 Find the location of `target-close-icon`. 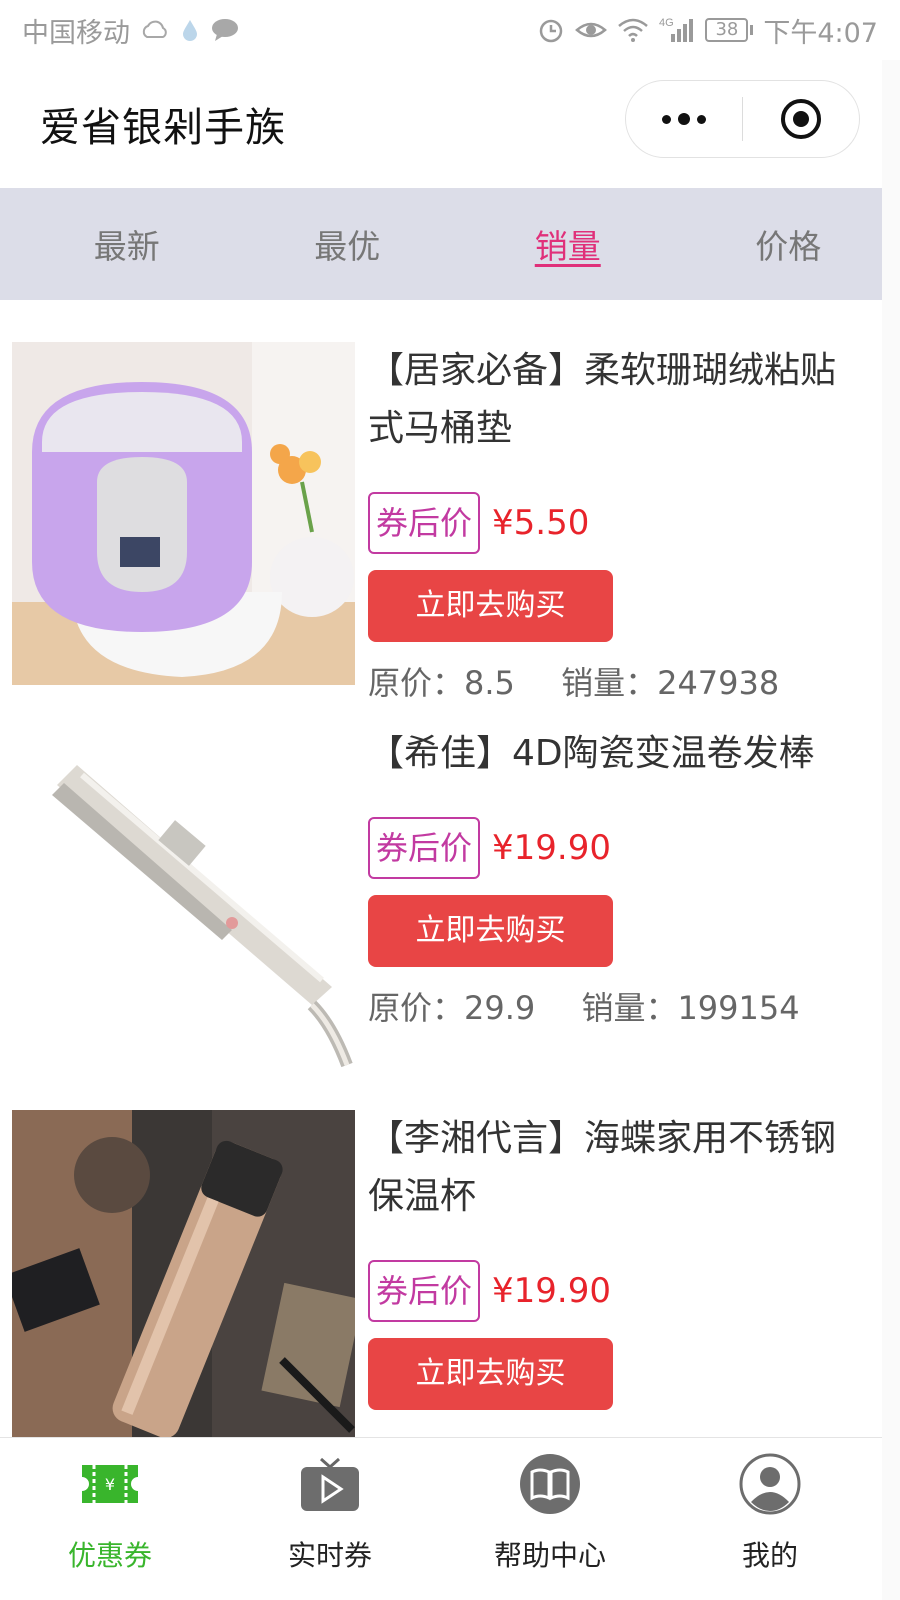

target-close-icon is located at coordinates (800, 119).